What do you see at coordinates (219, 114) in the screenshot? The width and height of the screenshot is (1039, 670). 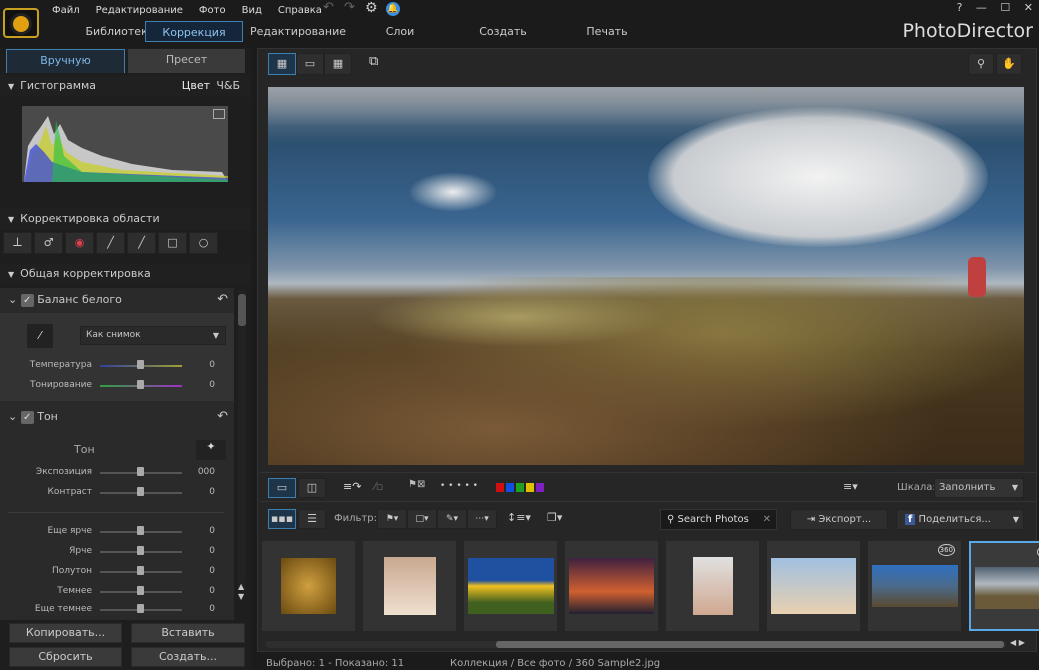 I see `clipping-warning-icon` at bounding box center [219, 114].